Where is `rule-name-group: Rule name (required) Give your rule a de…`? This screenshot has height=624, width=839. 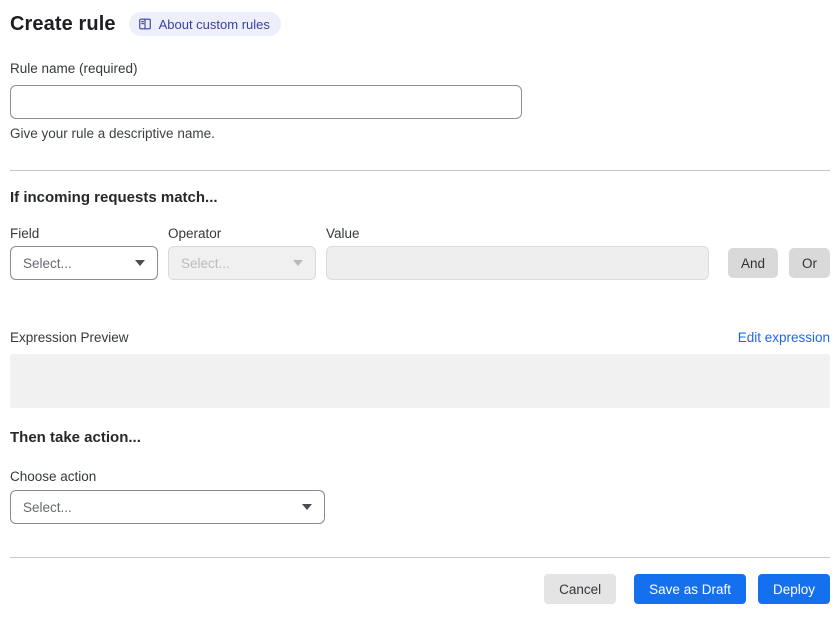 rule-name-group: Rule name (required) Give your rule a de… is located at coordinates (420, 100).